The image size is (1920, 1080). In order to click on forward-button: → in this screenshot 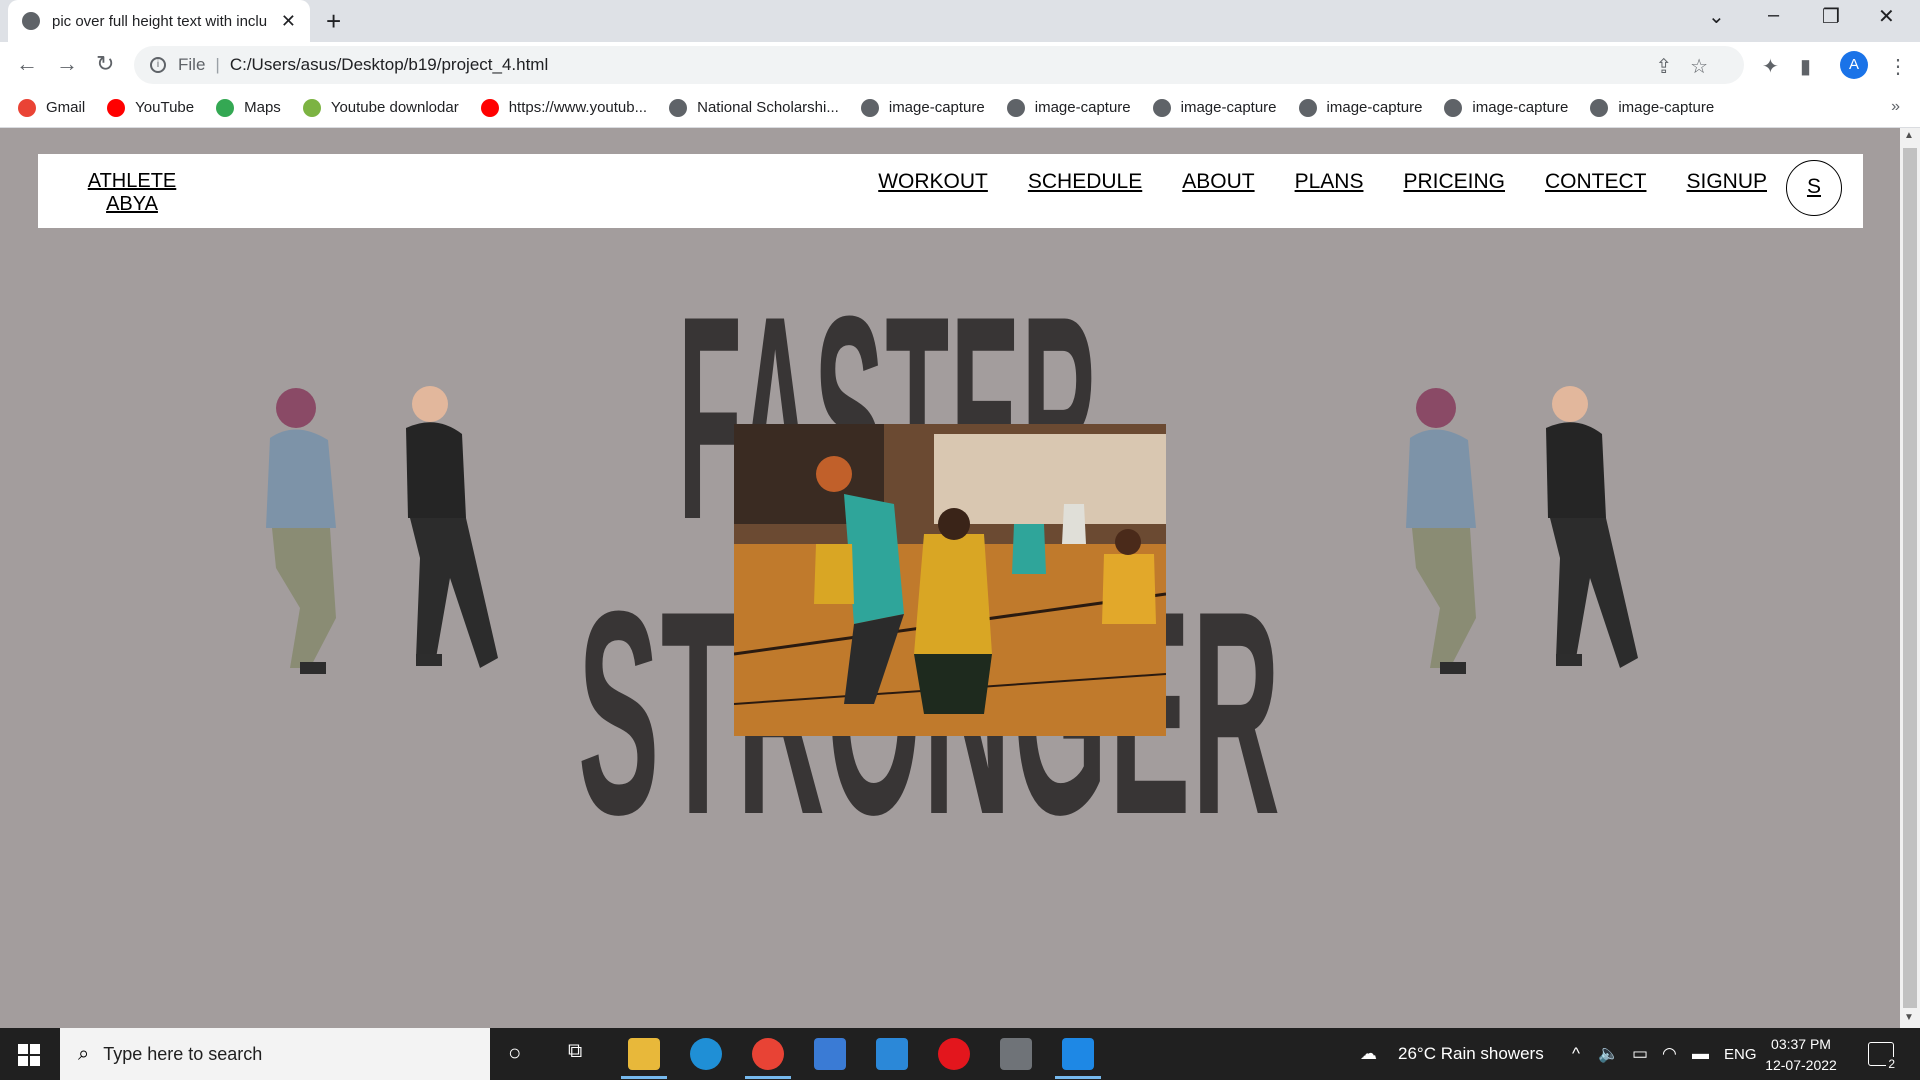, I will do `click(67, 64)`.